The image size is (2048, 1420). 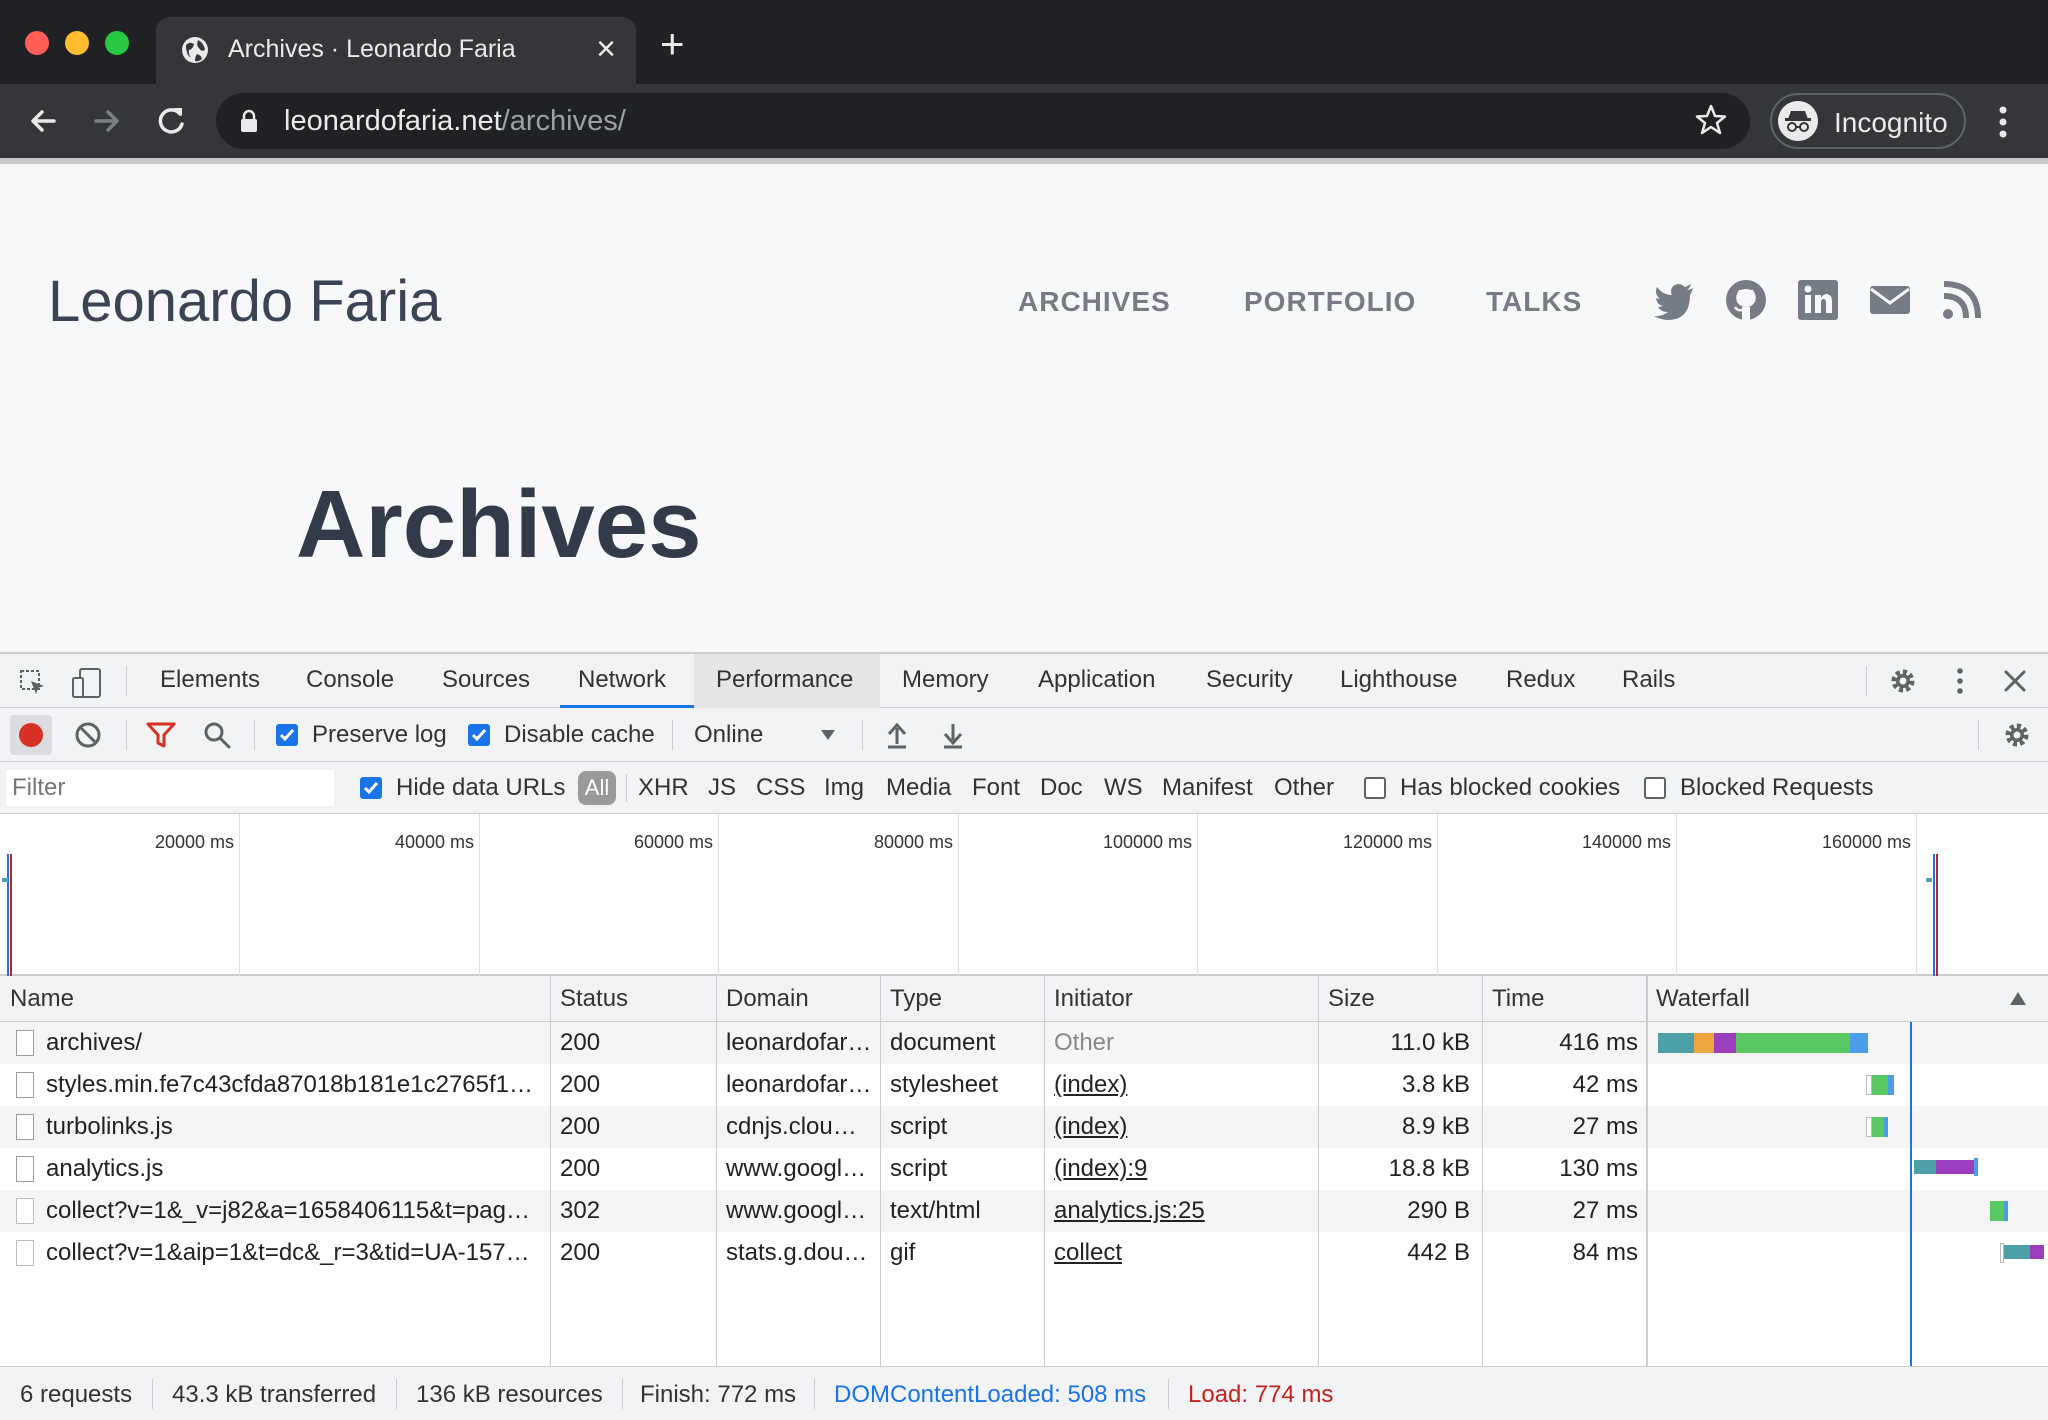 I want to click on tab-console: Console, so click(x=350, y=680).